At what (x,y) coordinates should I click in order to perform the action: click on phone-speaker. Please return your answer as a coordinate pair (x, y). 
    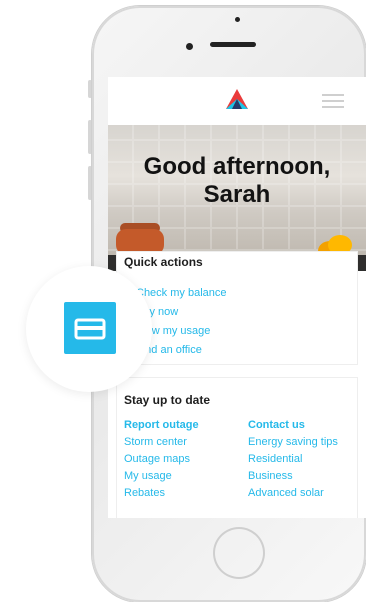
    Looking at the image, I should click on (233, 44).